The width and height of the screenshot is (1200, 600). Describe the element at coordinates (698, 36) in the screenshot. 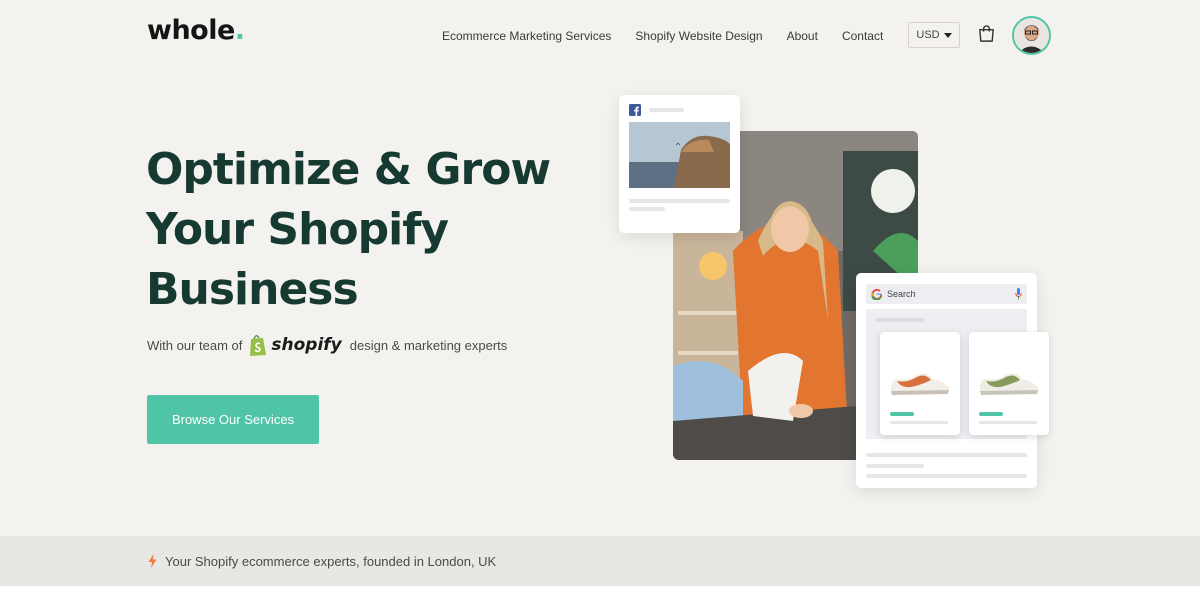

I see `nav-shopify-website-design: Shopify Website Design` at that location.